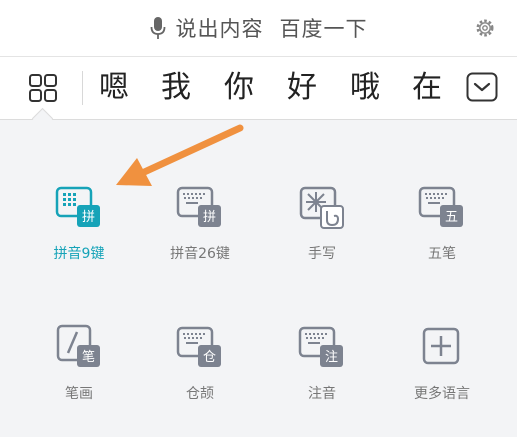 The width and height of the screenshot is (517, 437). Describe the element at coordinates (209, 357) in the screenshot. I see `mode-badge: 仓` at that location.